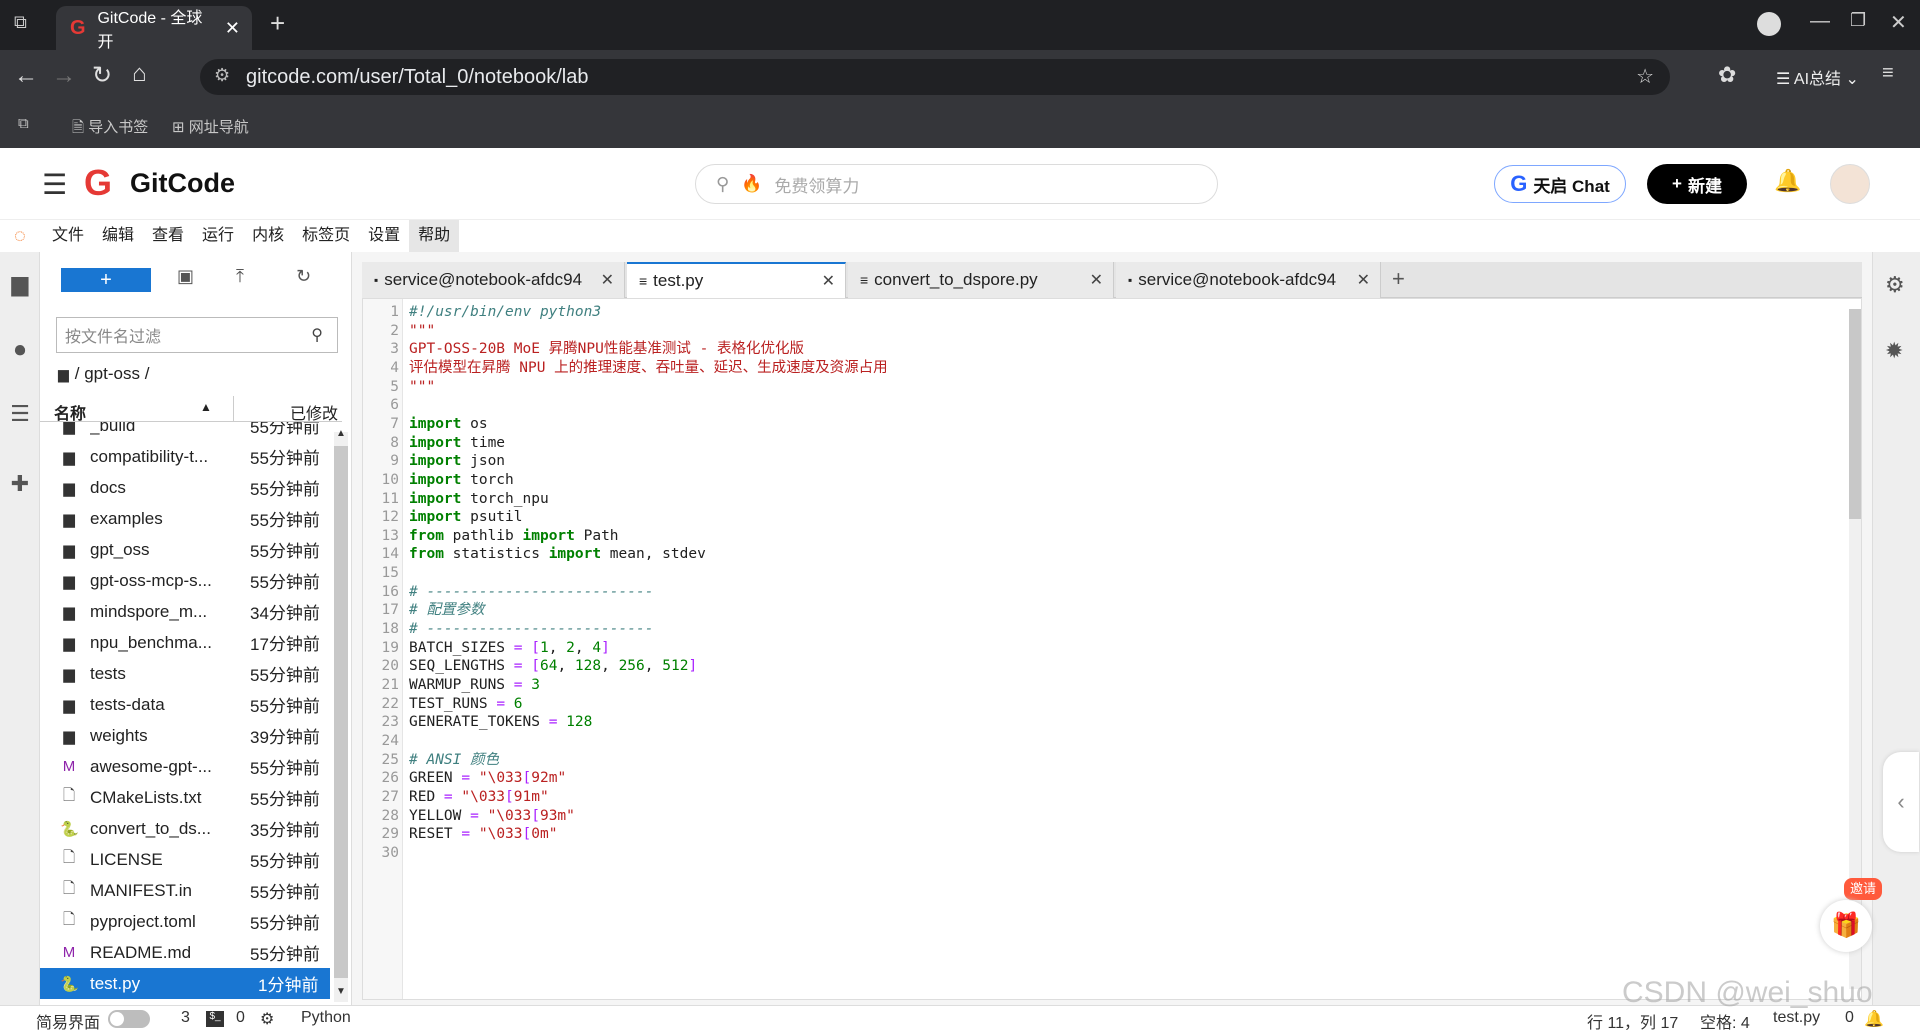  I want to click on file-row: 🗋 MANIFEST.in 55分钟前, so click(185, 890).